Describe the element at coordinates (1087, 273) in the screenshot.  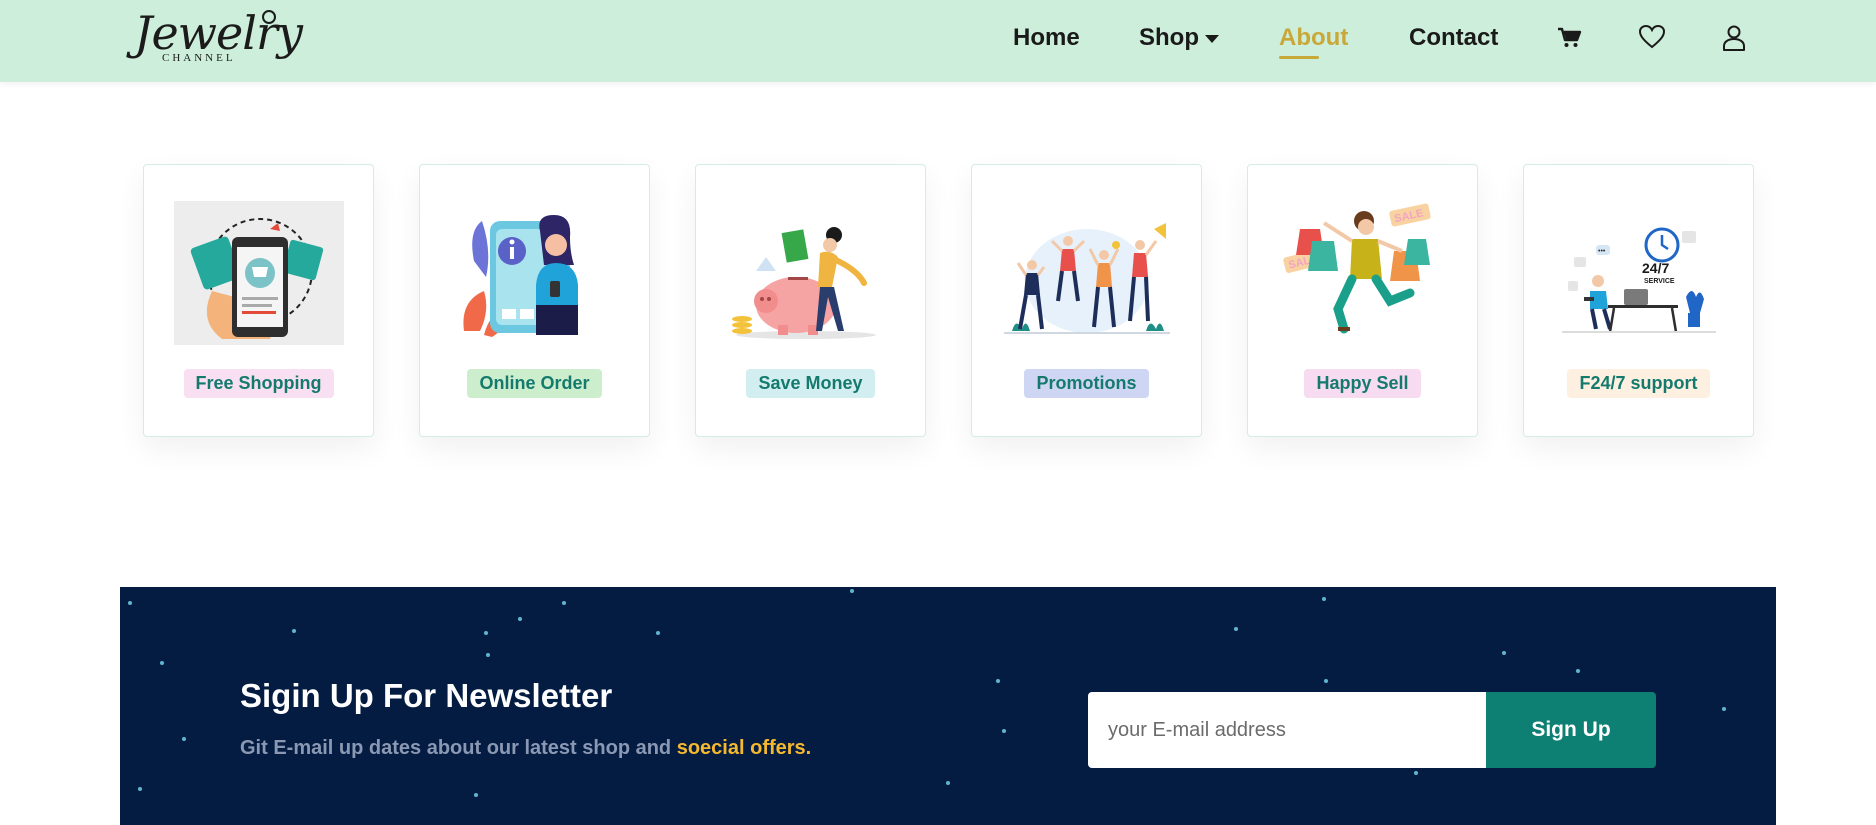
I see `promotions-icon` at that location.